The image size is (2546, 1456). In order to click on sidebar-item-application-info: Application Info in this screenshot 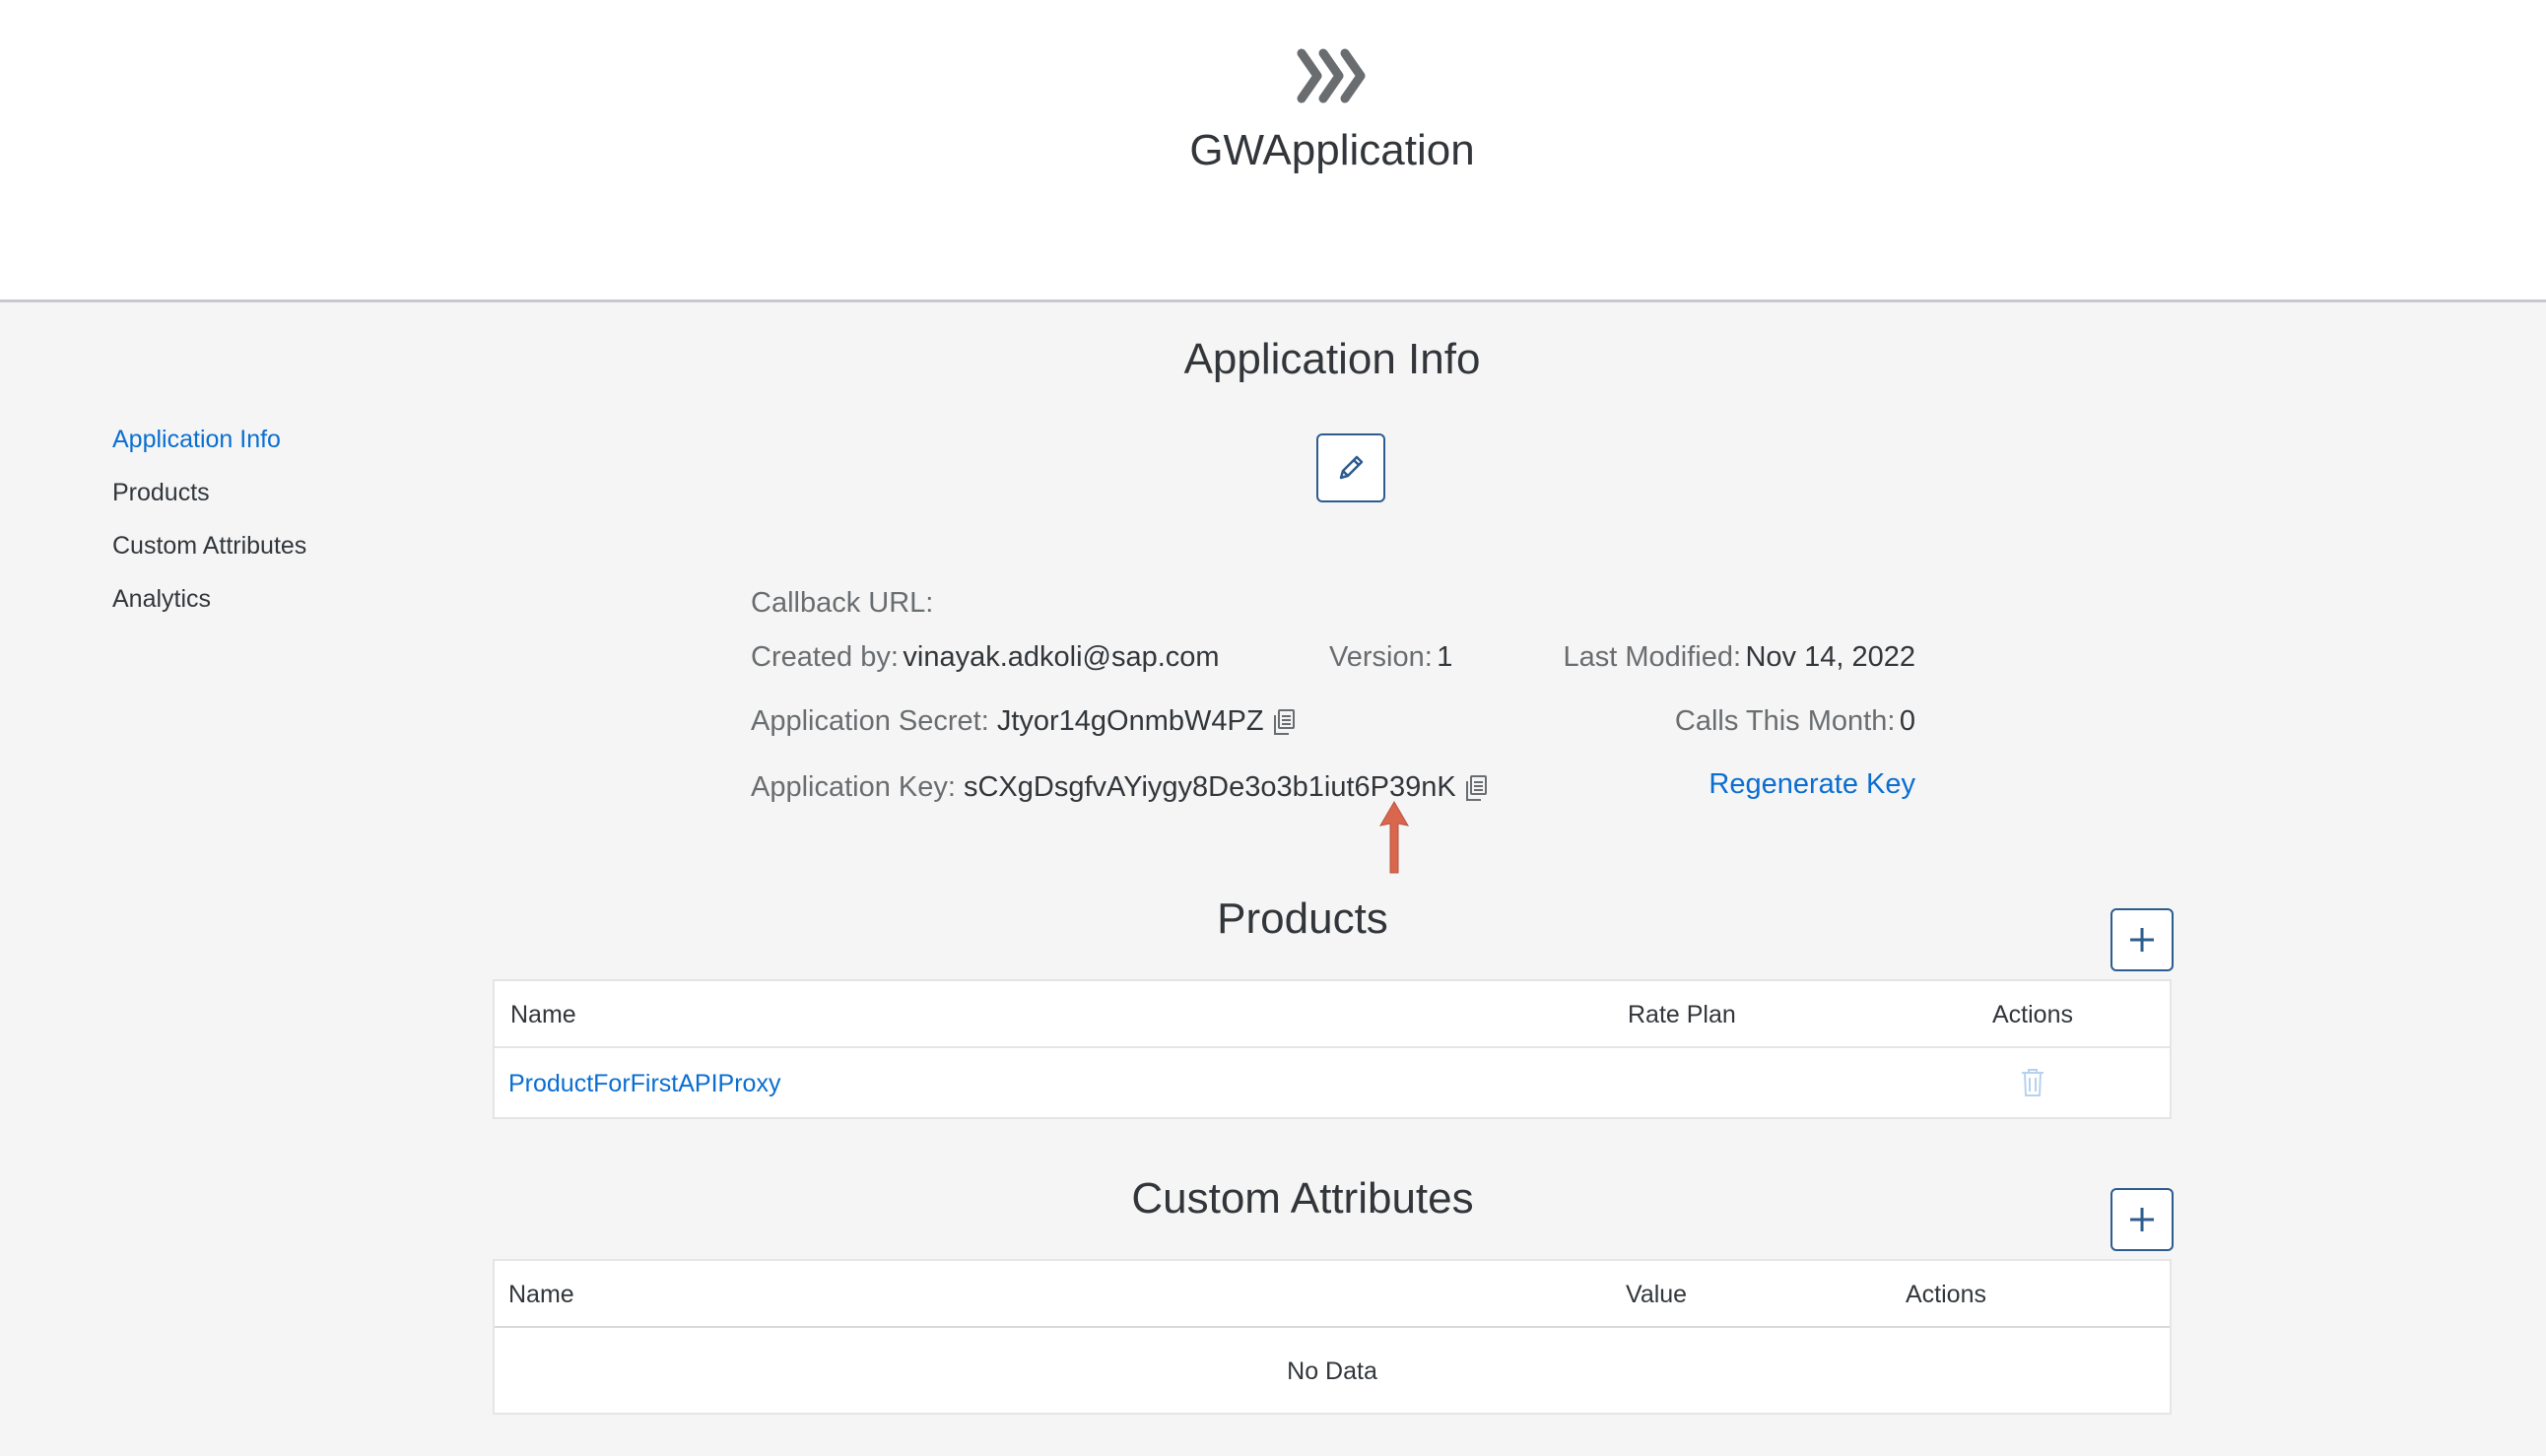, I will do `click(196, 440)`.